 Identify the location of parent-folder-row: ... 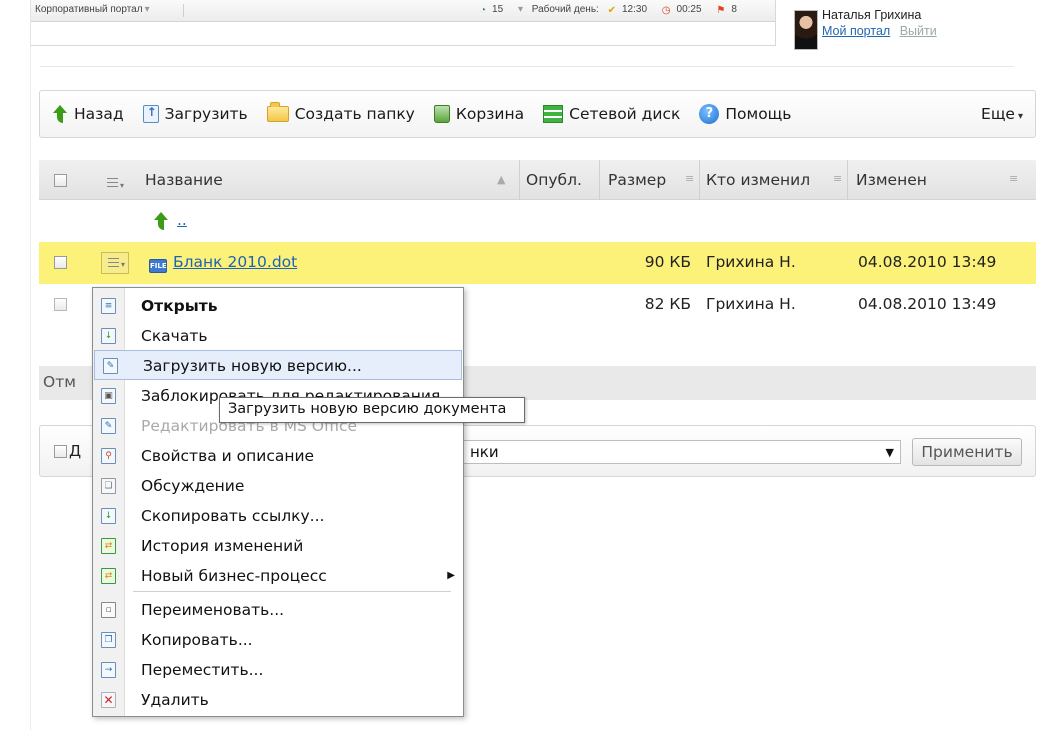
(537, 221).